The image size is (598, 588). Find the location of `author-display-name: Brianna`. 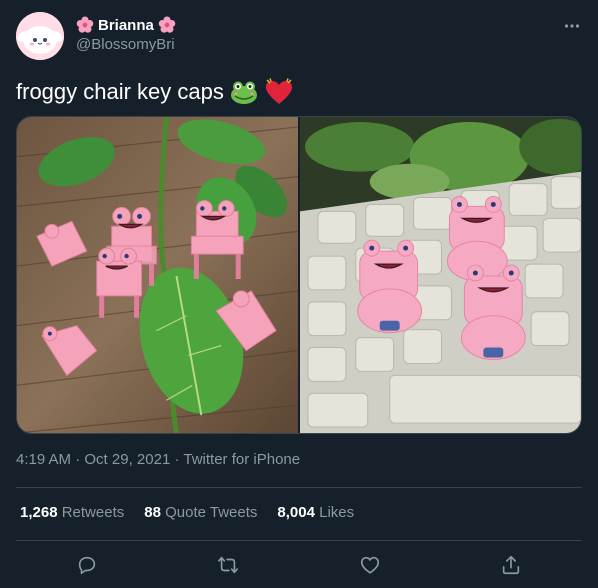

author-display-name: Brianna is located at coordinates (126, 25).